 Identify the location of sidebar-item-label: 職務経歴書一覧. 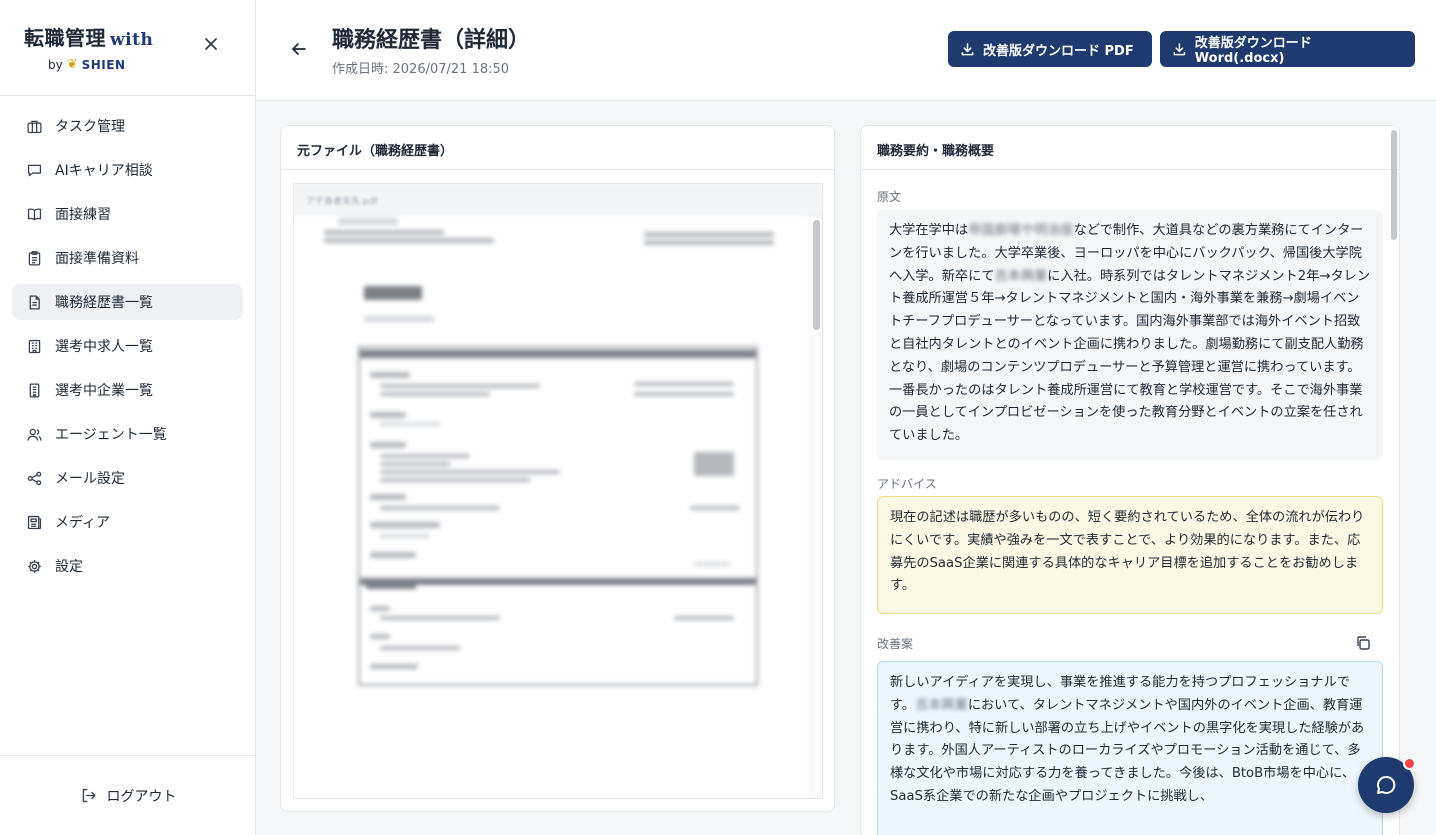
(104, 303).